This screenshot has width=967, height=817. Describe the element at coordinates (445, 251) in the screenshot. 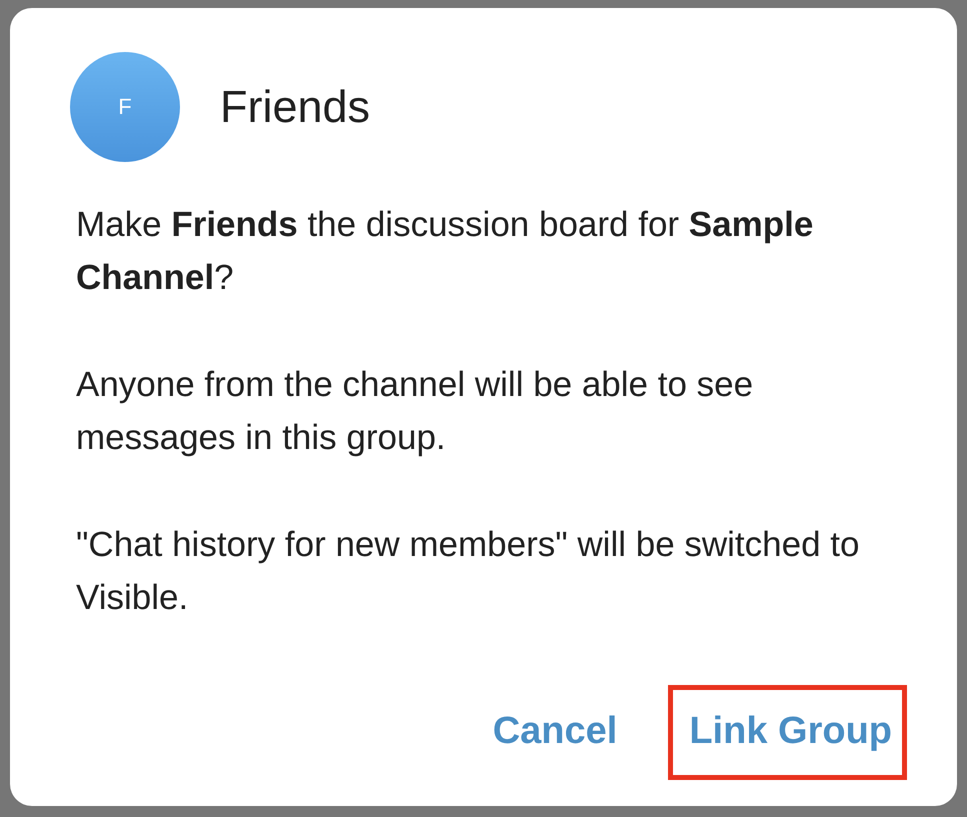

I see `message-text: Make Friends the discussion board for Sample Channel?` at that location.